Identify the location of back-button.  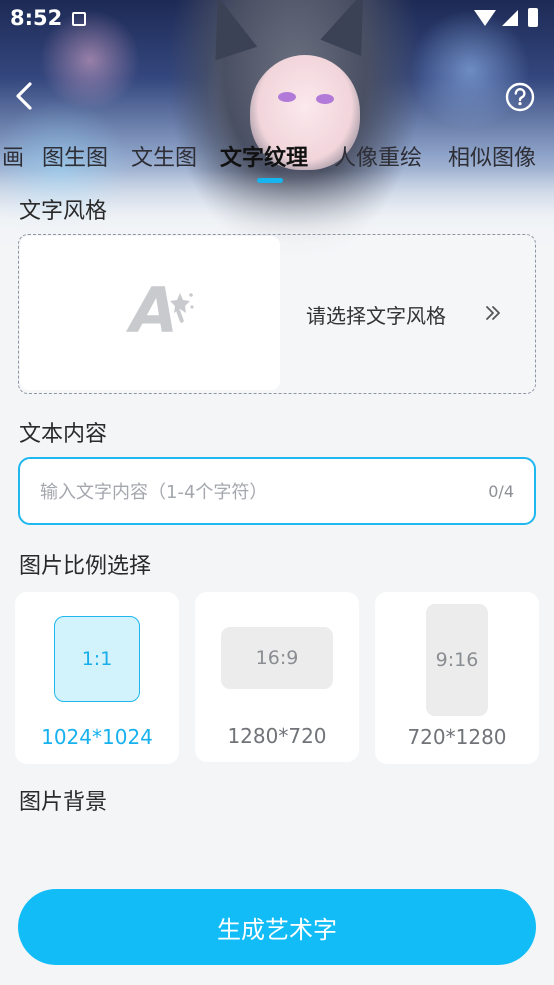
(26, 96).